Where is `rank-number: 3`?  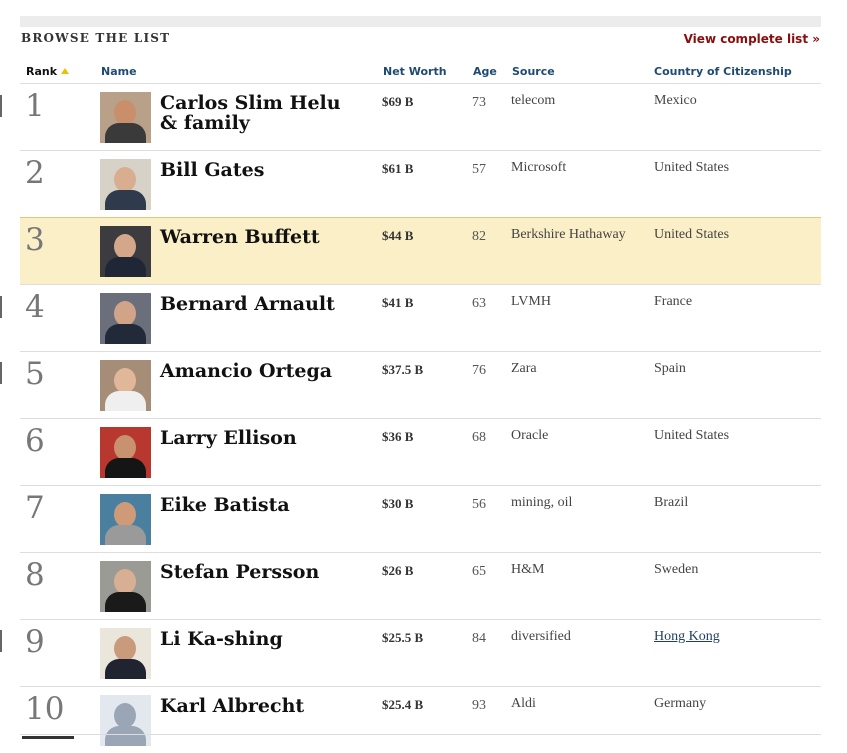 rank-number: 3 is located at coordinates (35, 240).